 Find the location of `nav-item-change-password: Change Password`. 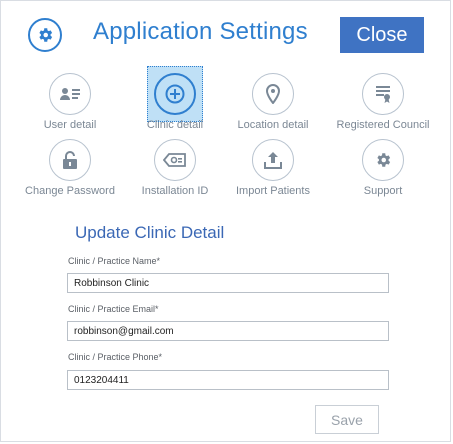

nav-item-change-password: Change Password is located at coordinates (70, 168).